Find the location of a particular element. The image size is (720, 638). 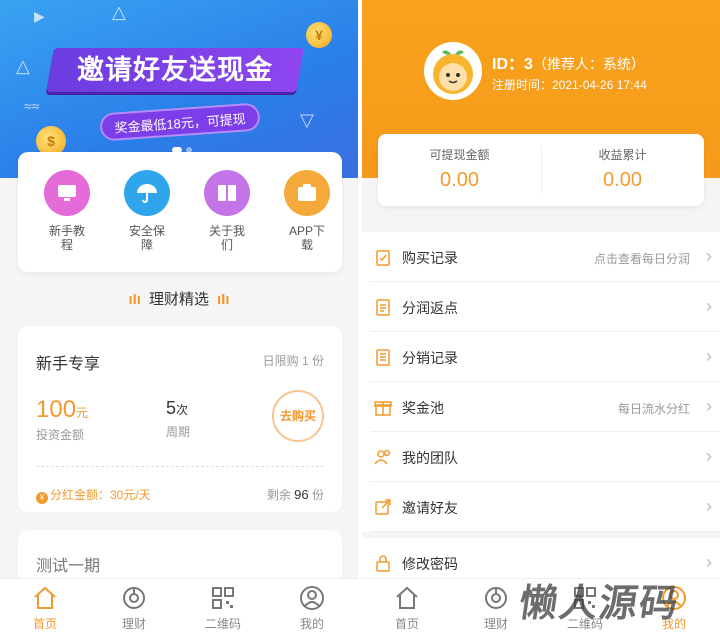

quick-link-label: 关于我们 is located at coordinates (226, 238).